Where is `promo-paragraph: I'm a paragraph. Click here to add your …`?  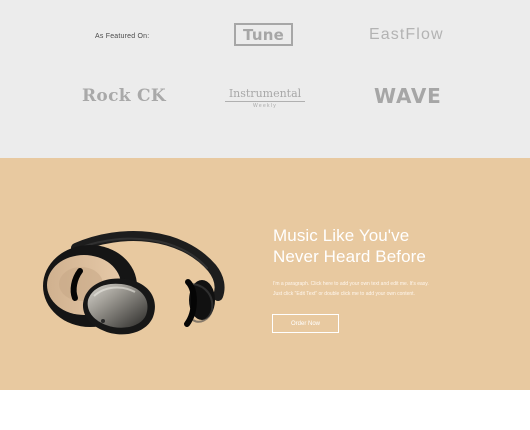
promo-paragraph: I'm a paragraph. Click here to add your … is located at coordinates (368, 289).